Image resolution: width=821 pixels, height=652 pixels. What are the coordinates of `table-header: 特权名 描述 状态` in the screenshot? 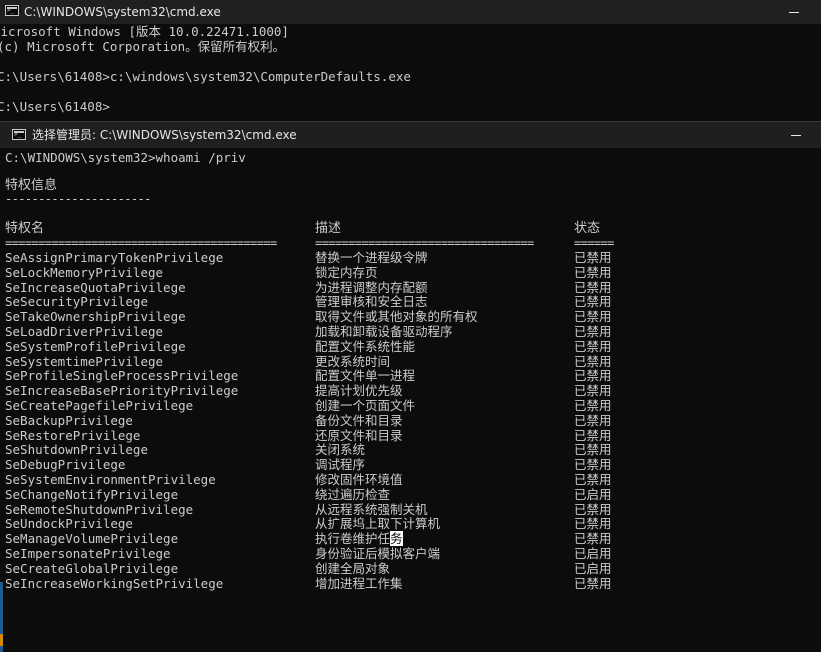 It's located at (410, 228).